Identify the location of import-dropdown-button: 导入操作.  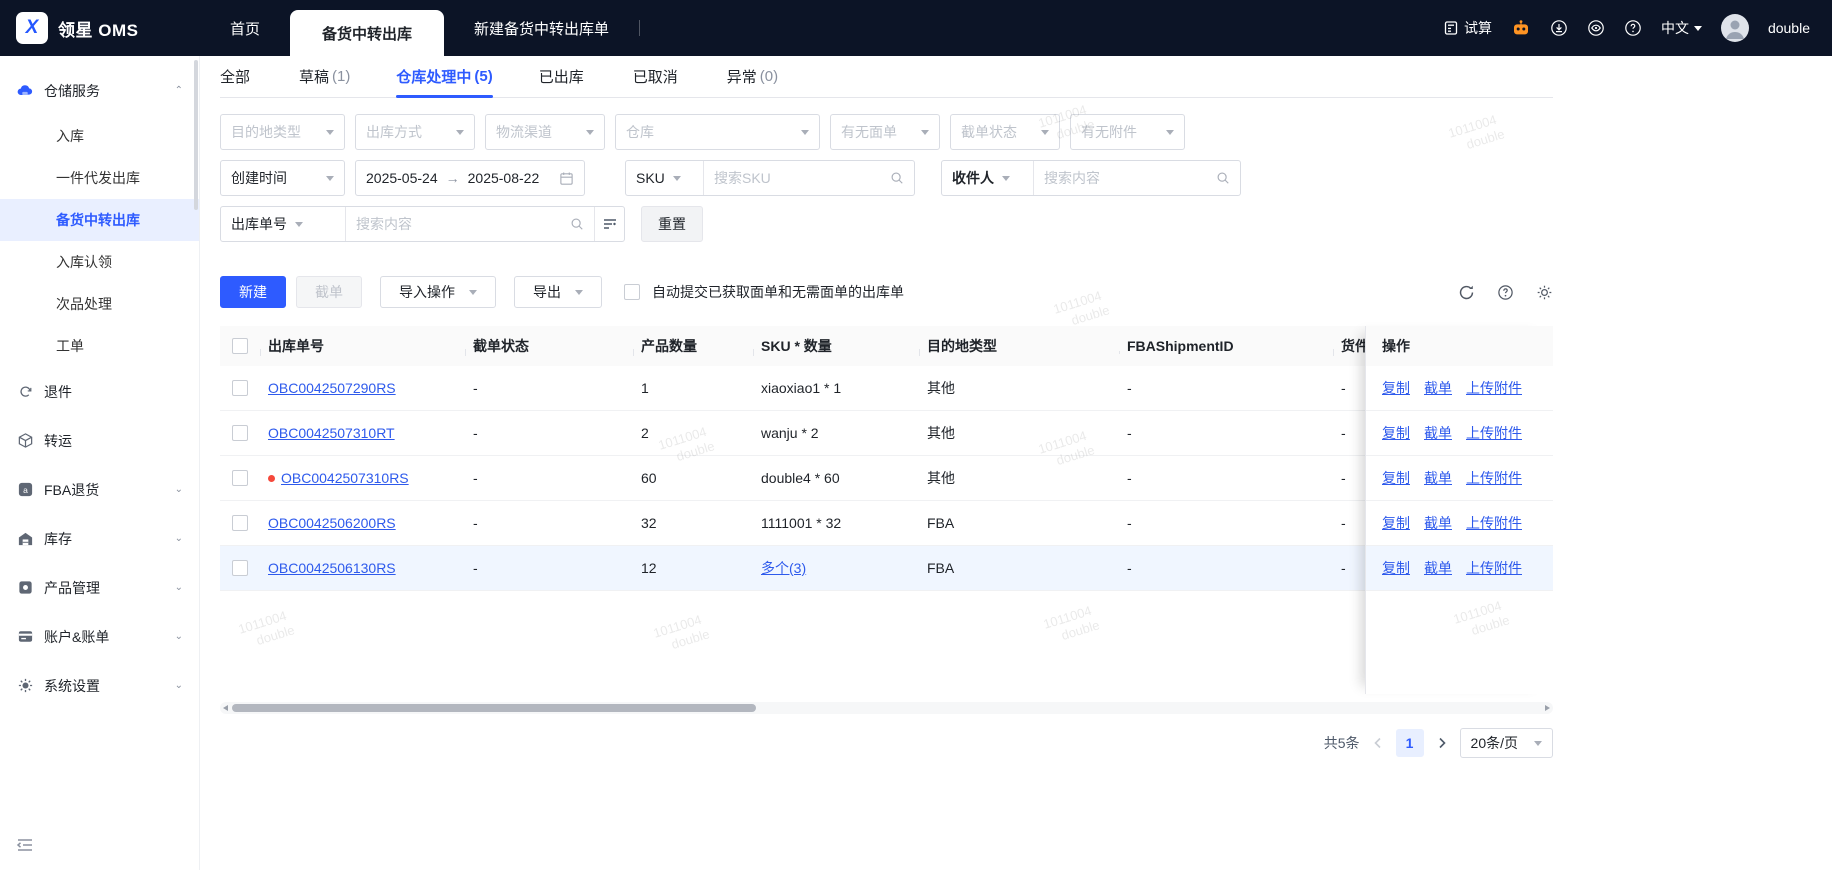
(438, 292).